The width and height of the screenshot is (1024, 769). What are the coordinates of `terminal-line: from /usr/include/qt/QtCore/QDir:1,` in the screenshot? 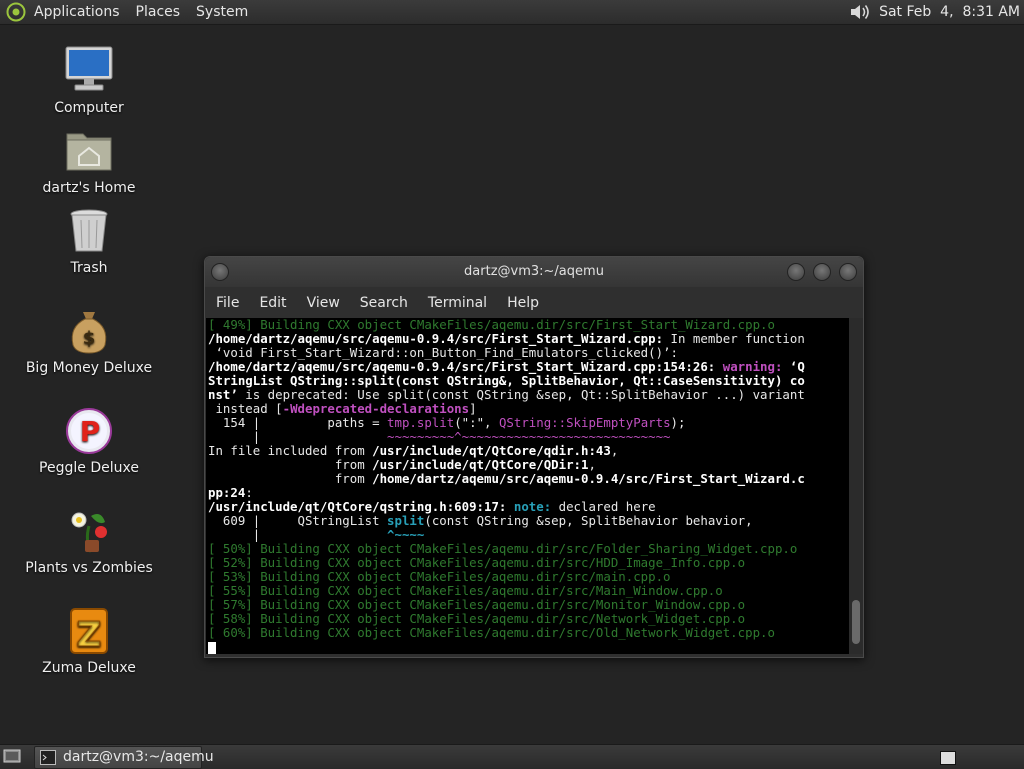 It's located at (402, 464).